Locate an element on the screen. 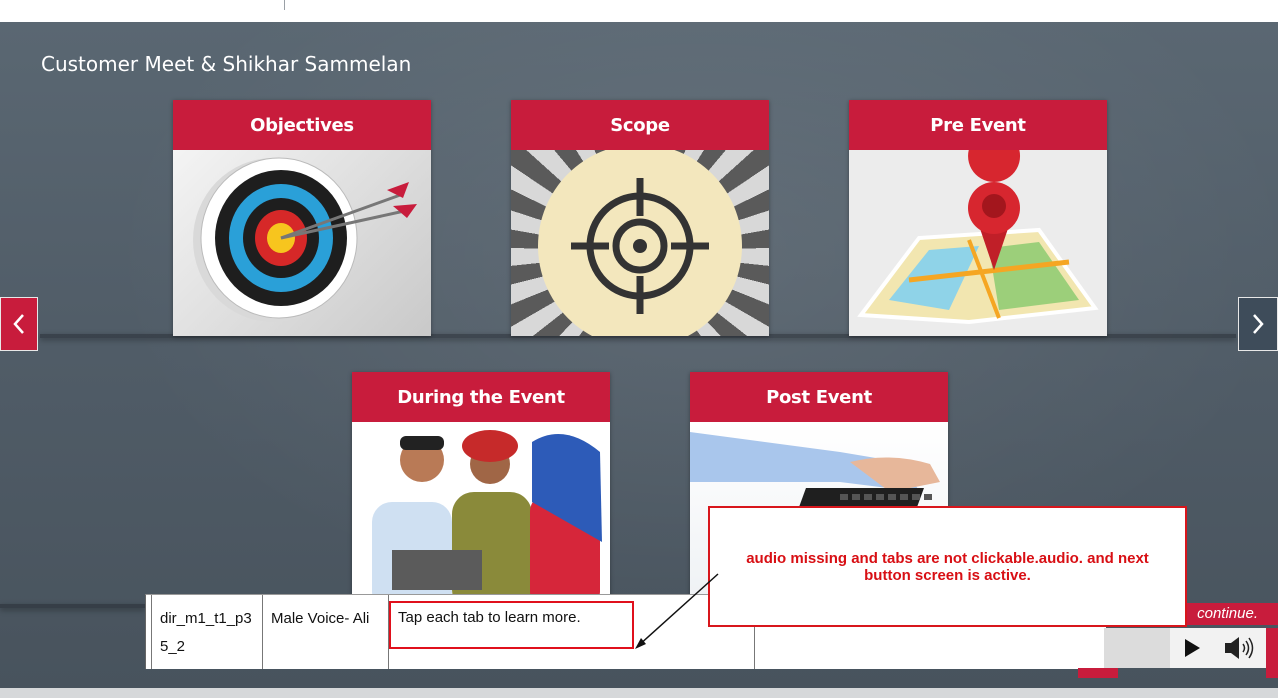 The image size is (1278, 698). tab-objectives: Objectives is located at coordinates (302, 218).